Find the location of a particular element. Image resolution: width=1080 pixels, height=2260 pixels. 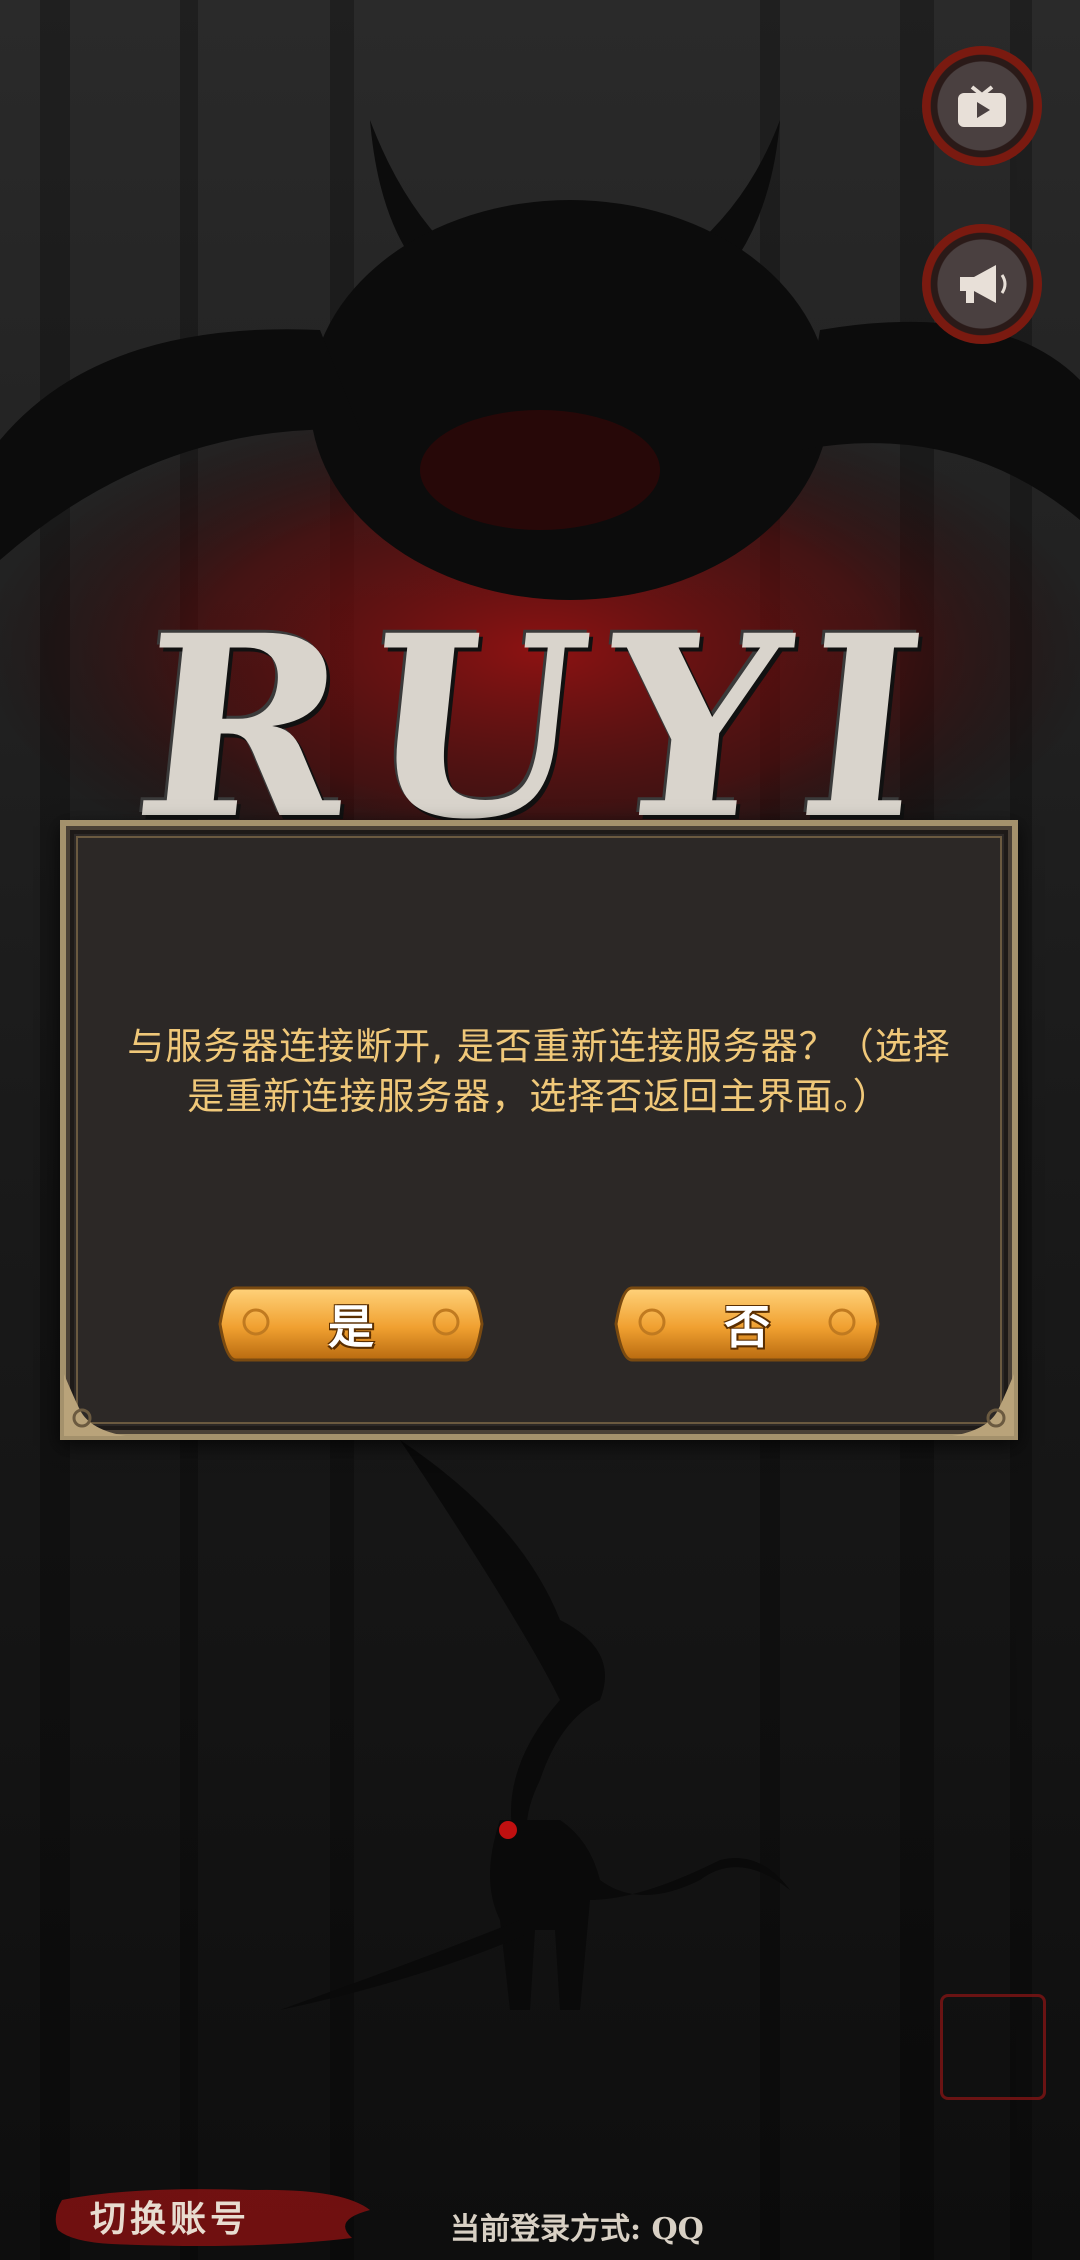

switch-account-button: 切换账号 is located at coordinates (212, 2216).